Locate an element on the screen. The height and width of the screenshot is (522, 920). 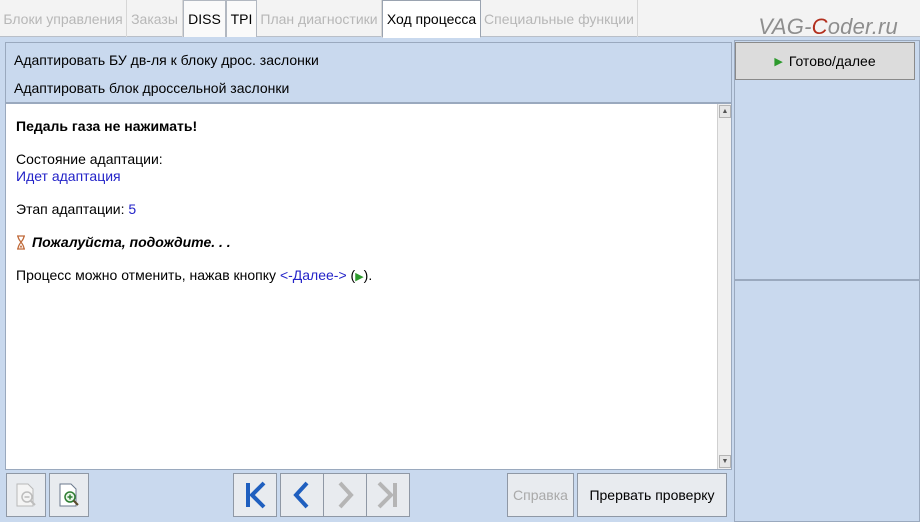
chevron-left-icon is located at coordinates (301, 495).